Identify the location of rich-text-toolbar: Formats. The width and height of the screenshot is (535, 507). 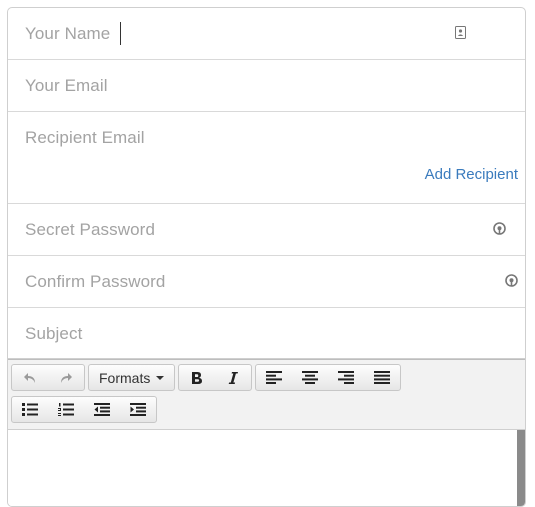
(266, 394).